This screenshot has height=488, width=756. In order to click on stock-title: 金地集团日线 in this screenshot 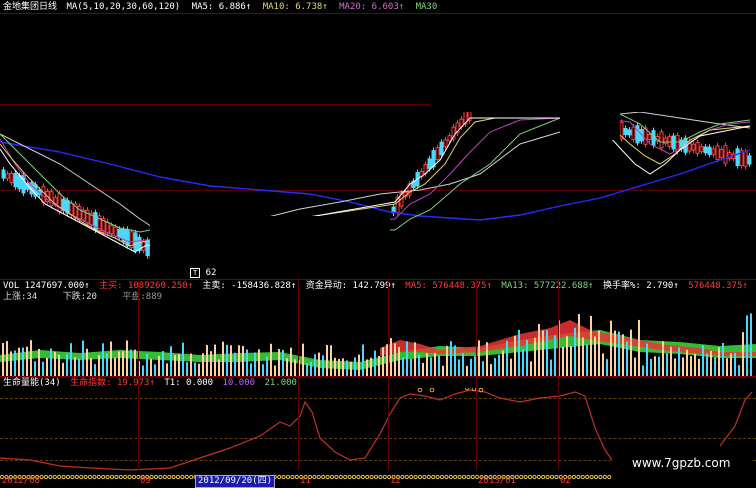, I will do `click(30, 7)`.